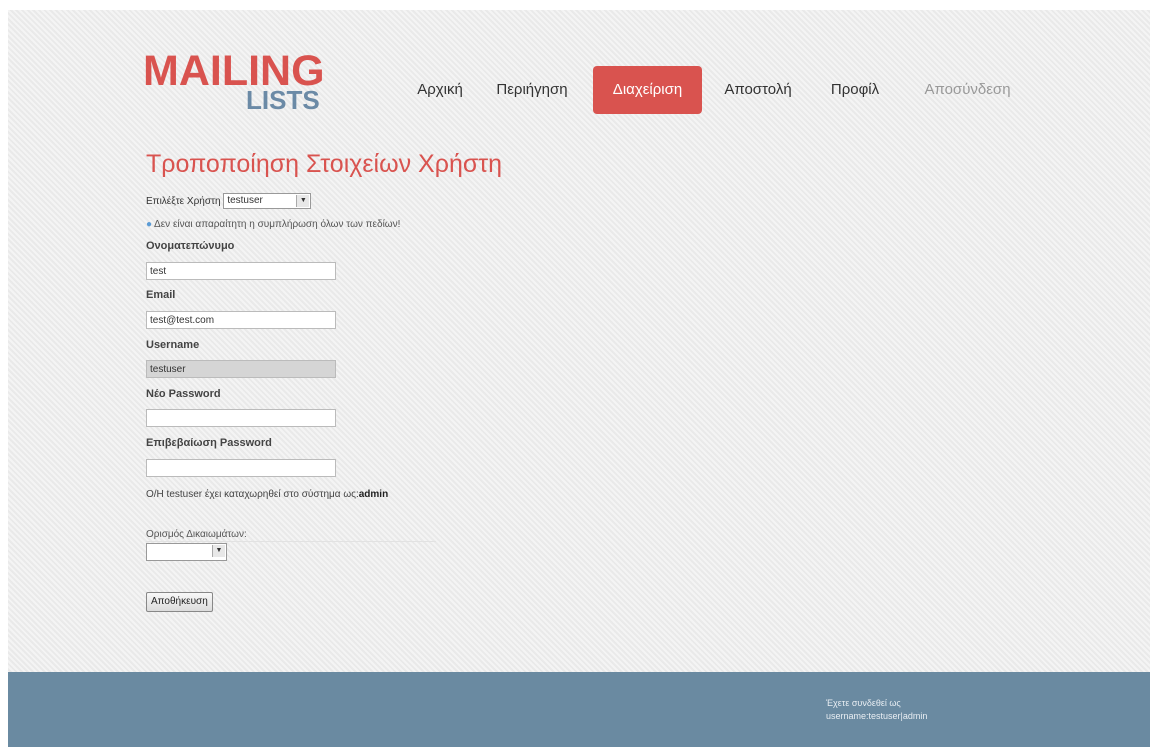 This screenshot has width=1150, height=747. I want to click on confirm-password-input, so click(241, 468).